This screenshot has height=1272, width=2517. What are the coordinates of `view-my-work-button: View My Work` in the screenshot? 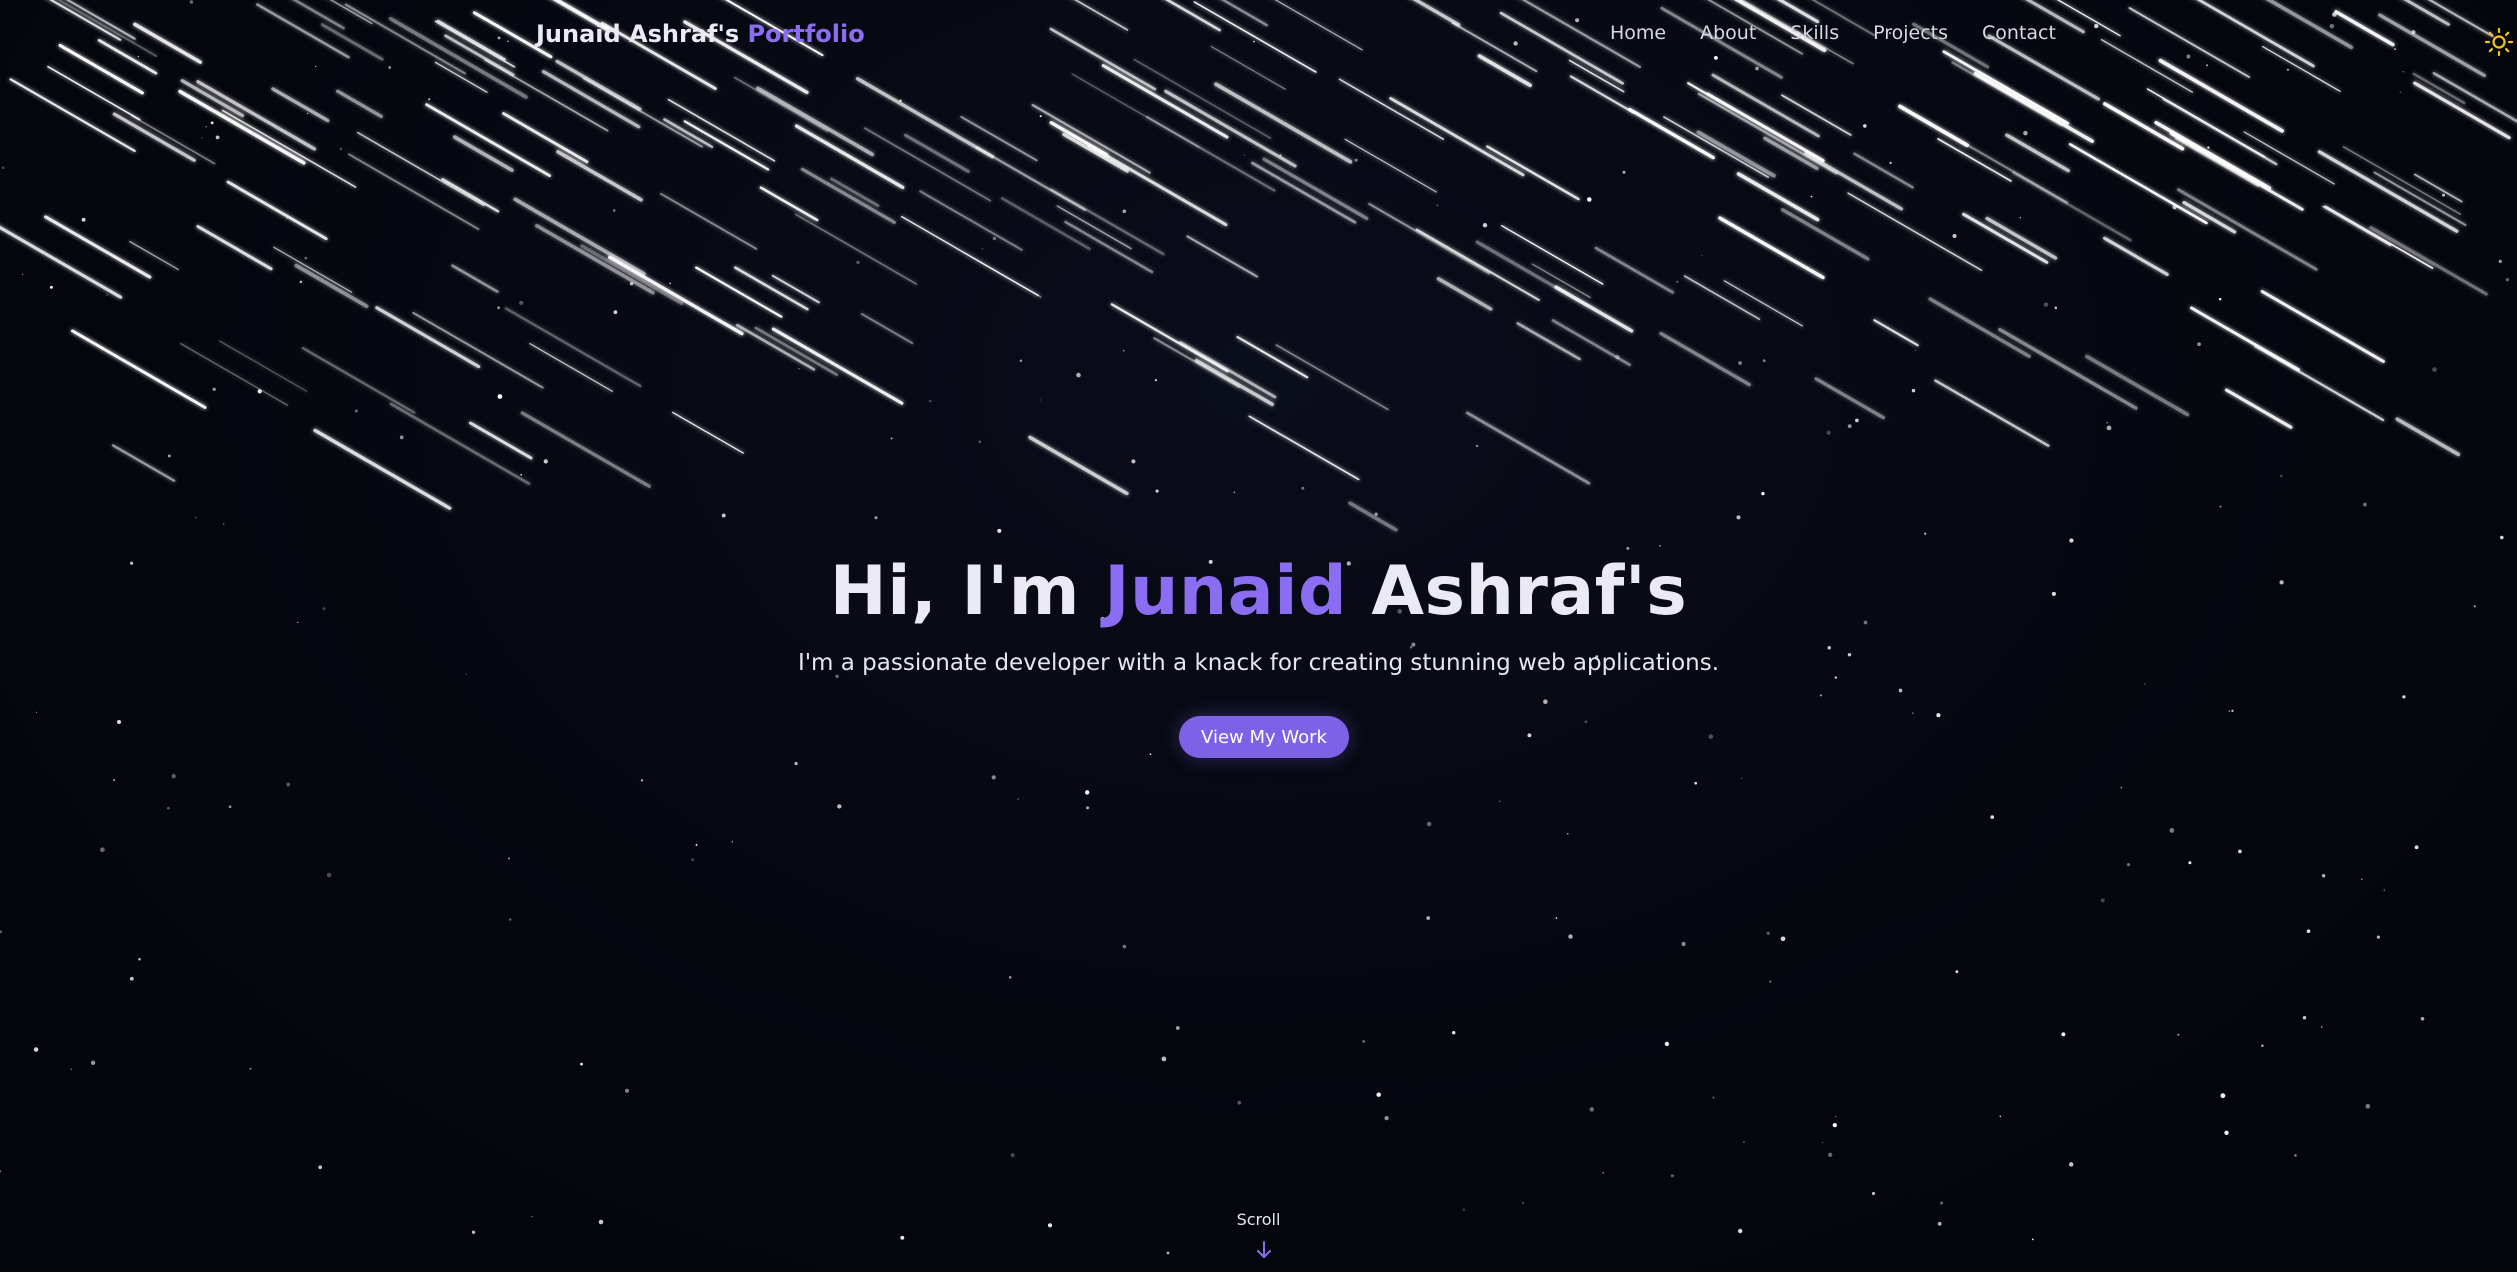 It's located at (1264, 737).